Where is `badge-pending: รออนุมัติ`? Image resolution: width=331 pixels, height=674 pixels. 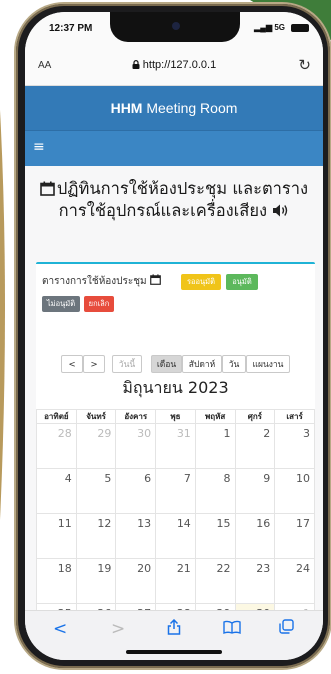
badge-pending: รออนุมัติ is located at coordinates (201, 282).